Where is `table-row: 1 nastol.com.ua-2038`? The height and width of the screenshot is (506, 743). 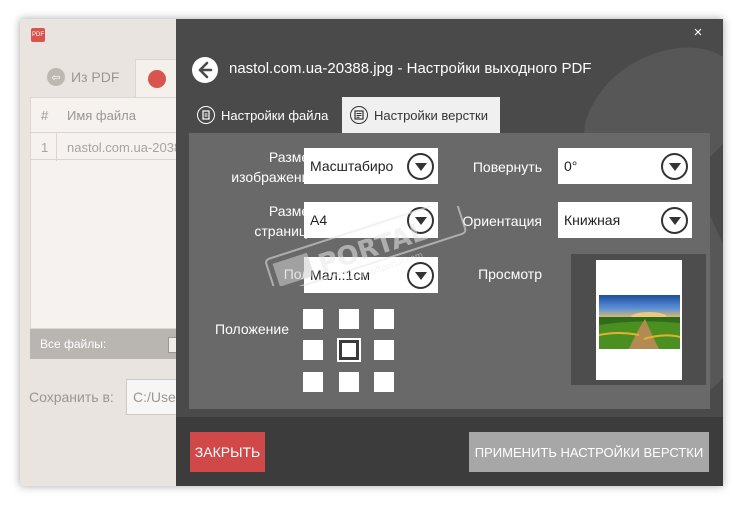
table-row: 1 nastol.com.ua-2038 is located at coordinates (113, 146).